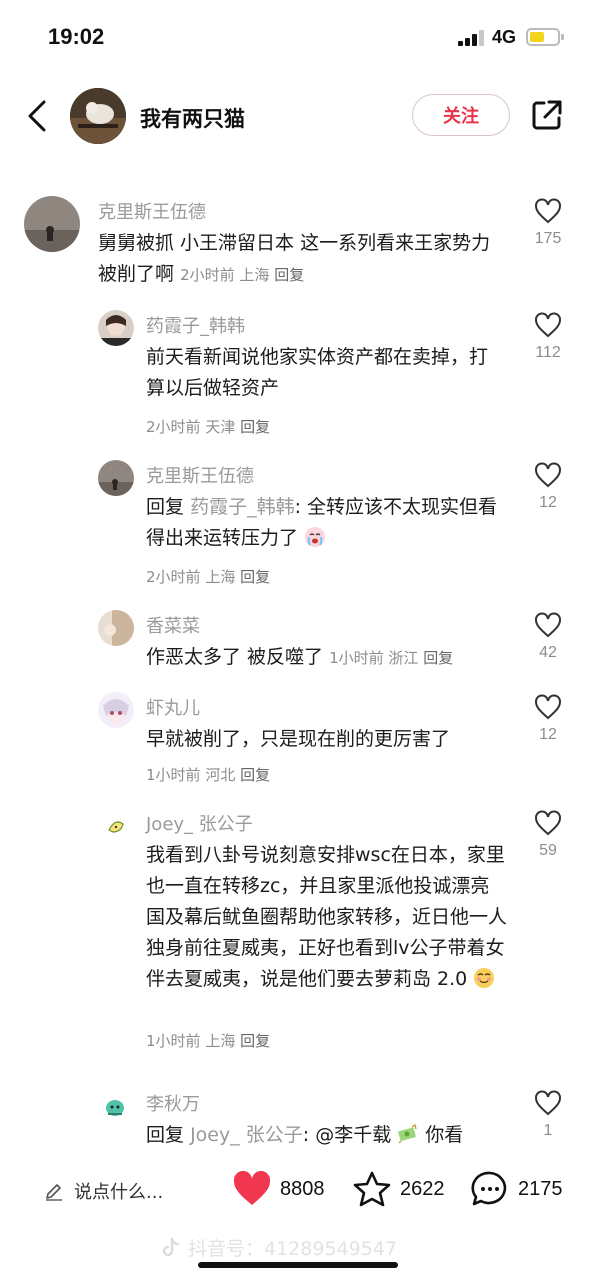 The width and height of the screenshot is (592, 1280). I want to click on comment-username: 香菜菜, so click(173, 625).